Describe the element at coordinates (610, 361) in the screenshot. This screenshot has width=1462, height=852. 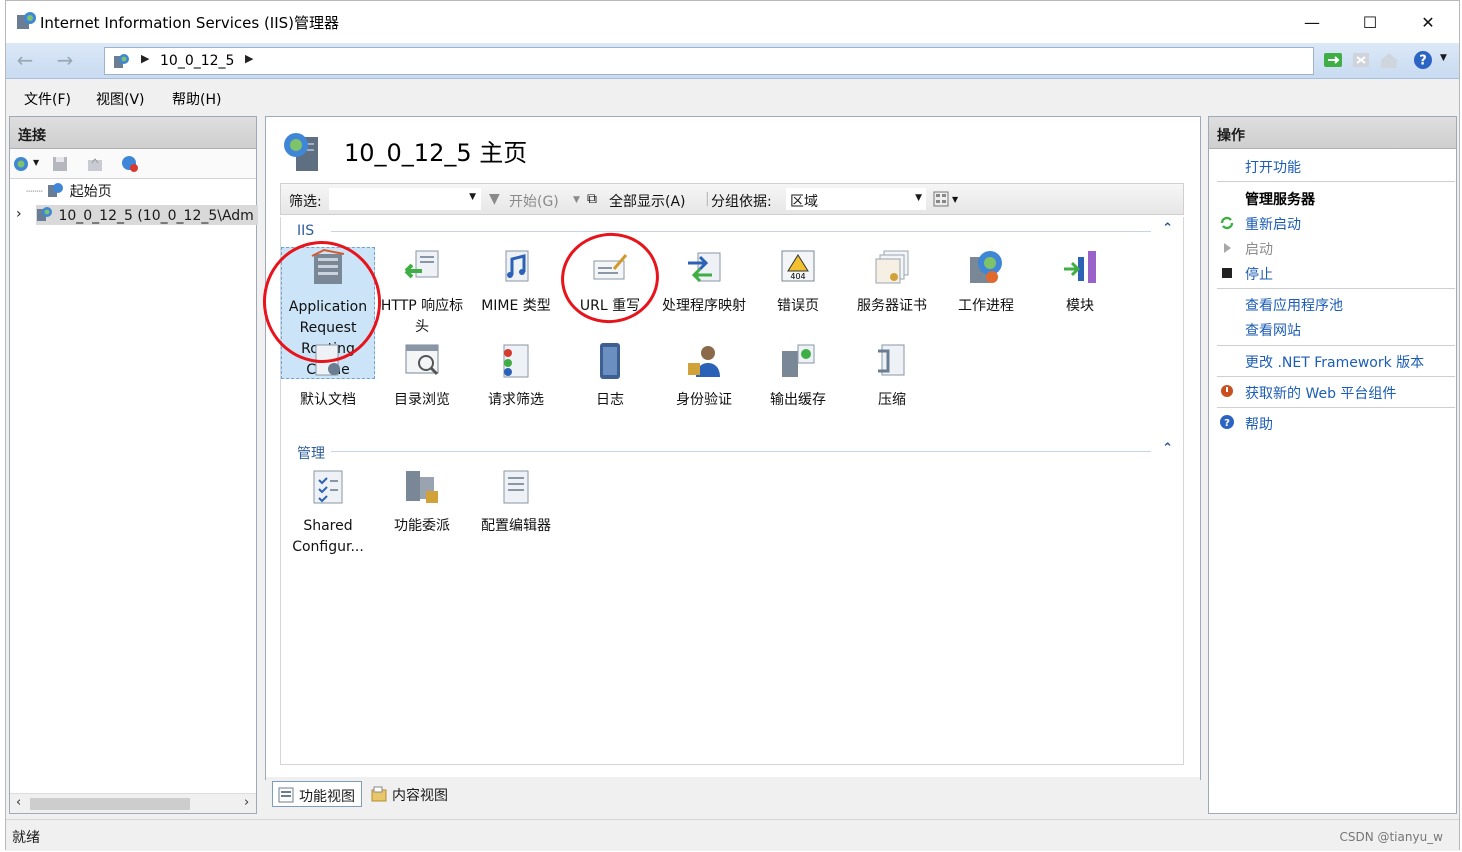
I see `logging-icon` at that location.